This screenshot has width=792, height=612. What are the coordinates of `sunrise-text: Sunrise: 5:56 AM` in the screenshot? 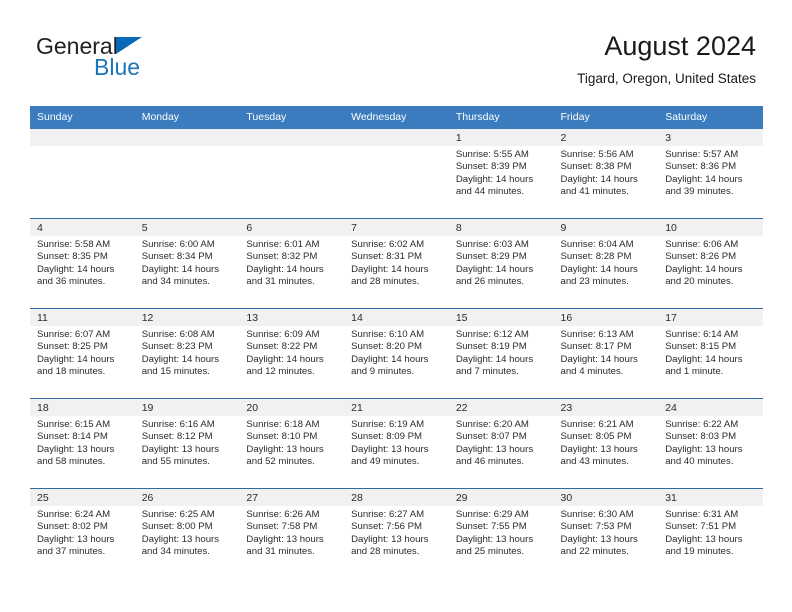 It's located at (597, 154).